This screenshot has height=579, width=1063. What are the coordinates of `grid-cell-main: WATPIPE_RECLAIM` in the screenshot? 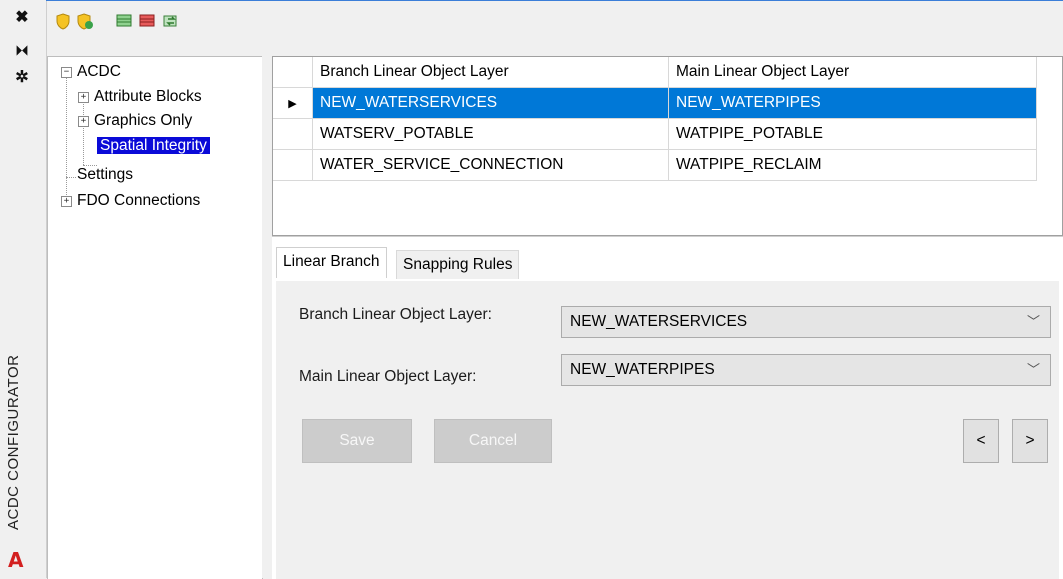 It's located at (852, 165).